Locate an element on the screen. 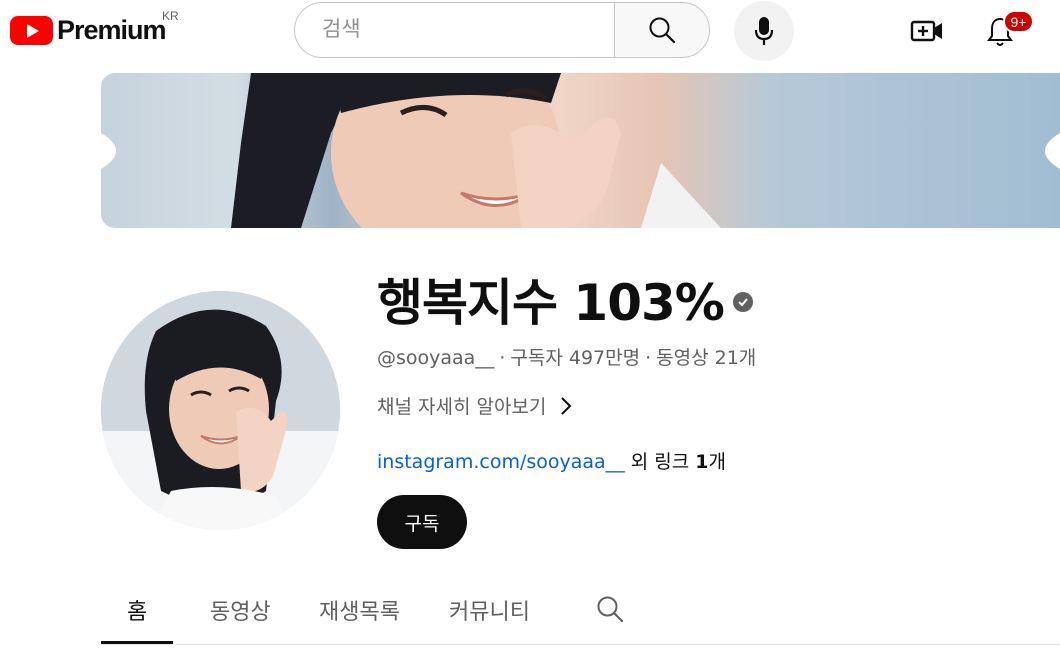 The height and width of the screenshot is (667, 1060). channel-avatar is located at coordinates (220, 410).